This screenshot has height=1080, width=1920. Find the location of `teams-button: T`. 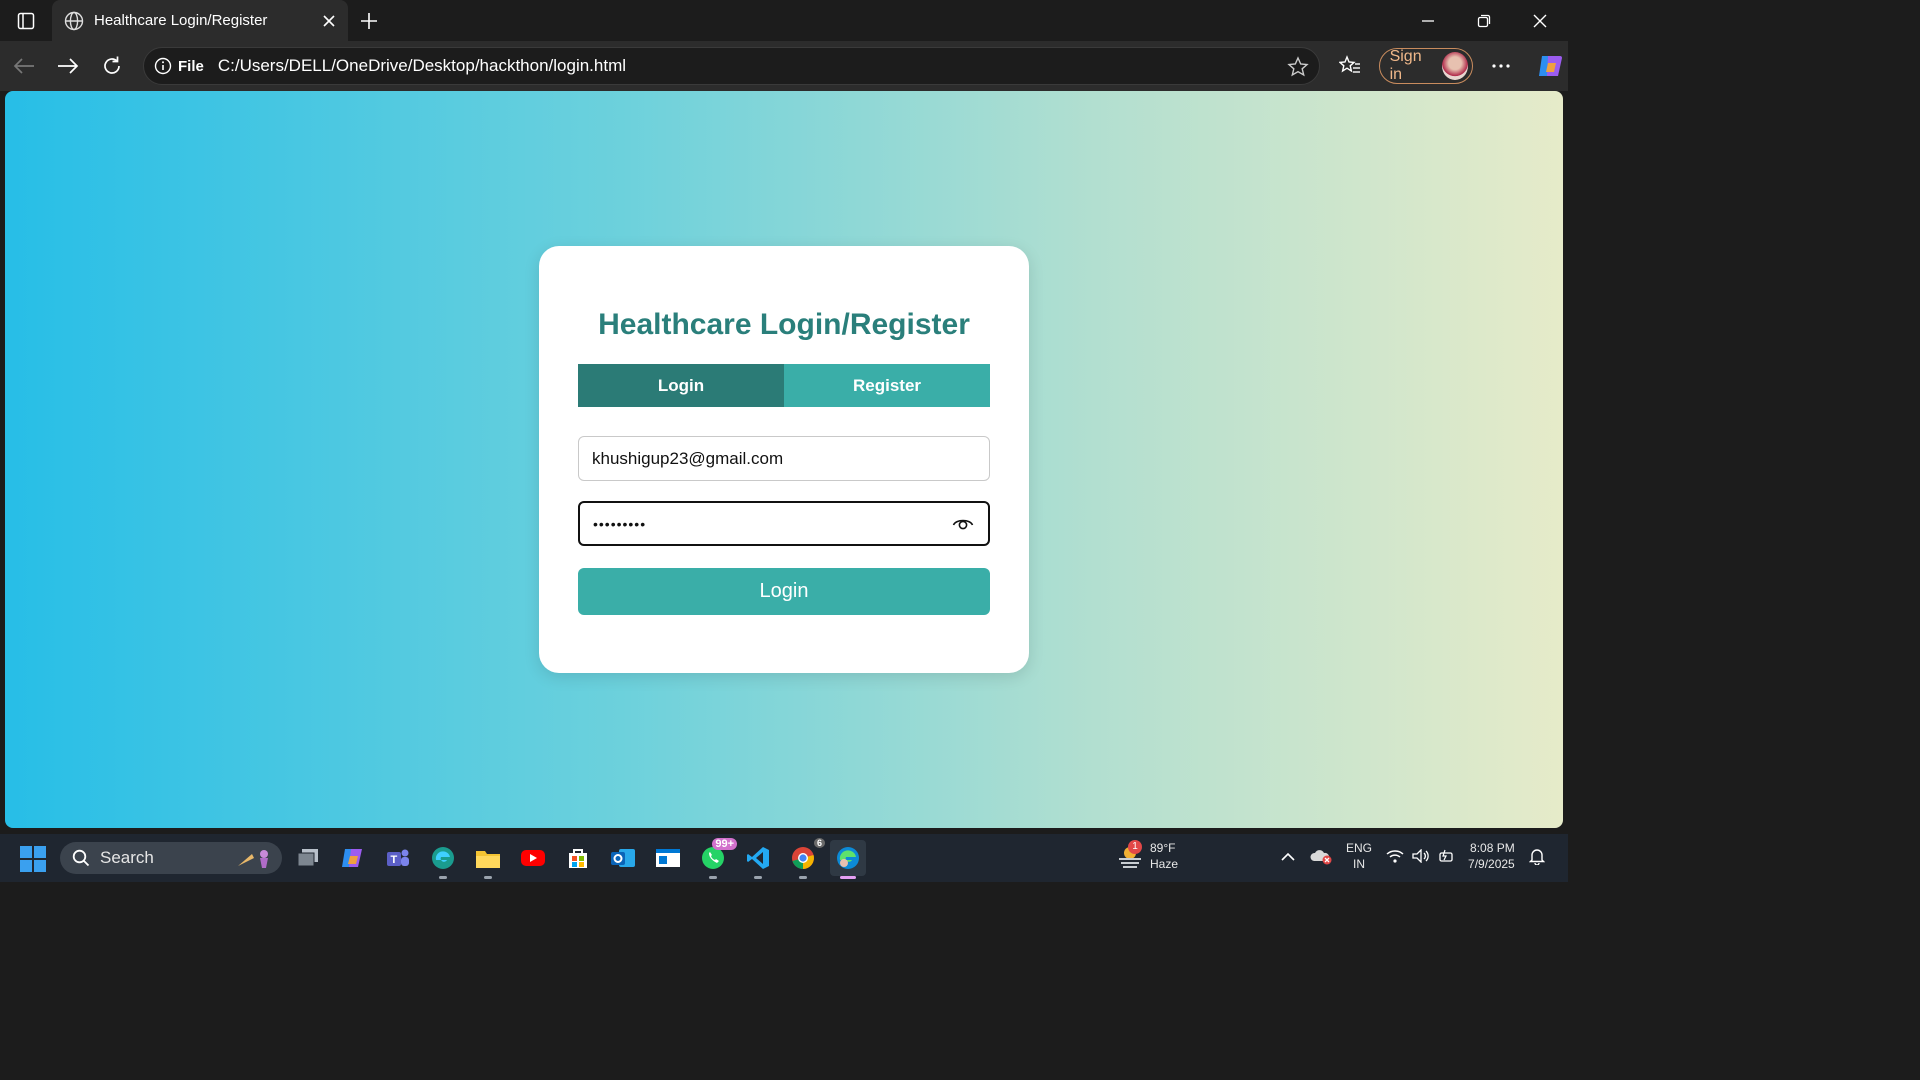

teams-button: T is located at coordinates (398, 858).